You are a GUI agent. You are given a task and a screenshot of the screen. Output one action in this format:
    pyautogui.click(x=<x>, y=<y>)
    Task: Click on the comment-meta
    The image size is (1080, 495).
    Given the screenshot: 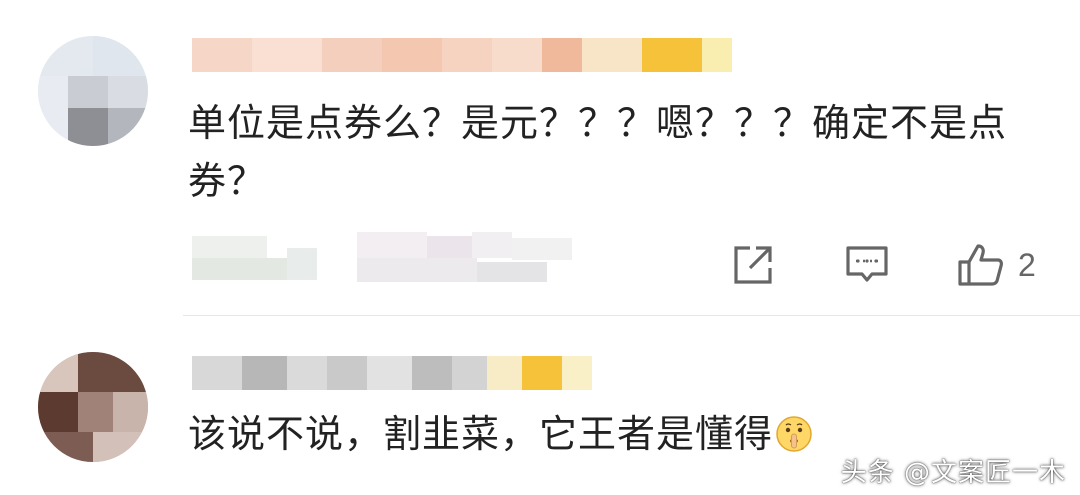 What is the action you would take?
    pyautogui.click(x=387, y=258)
    